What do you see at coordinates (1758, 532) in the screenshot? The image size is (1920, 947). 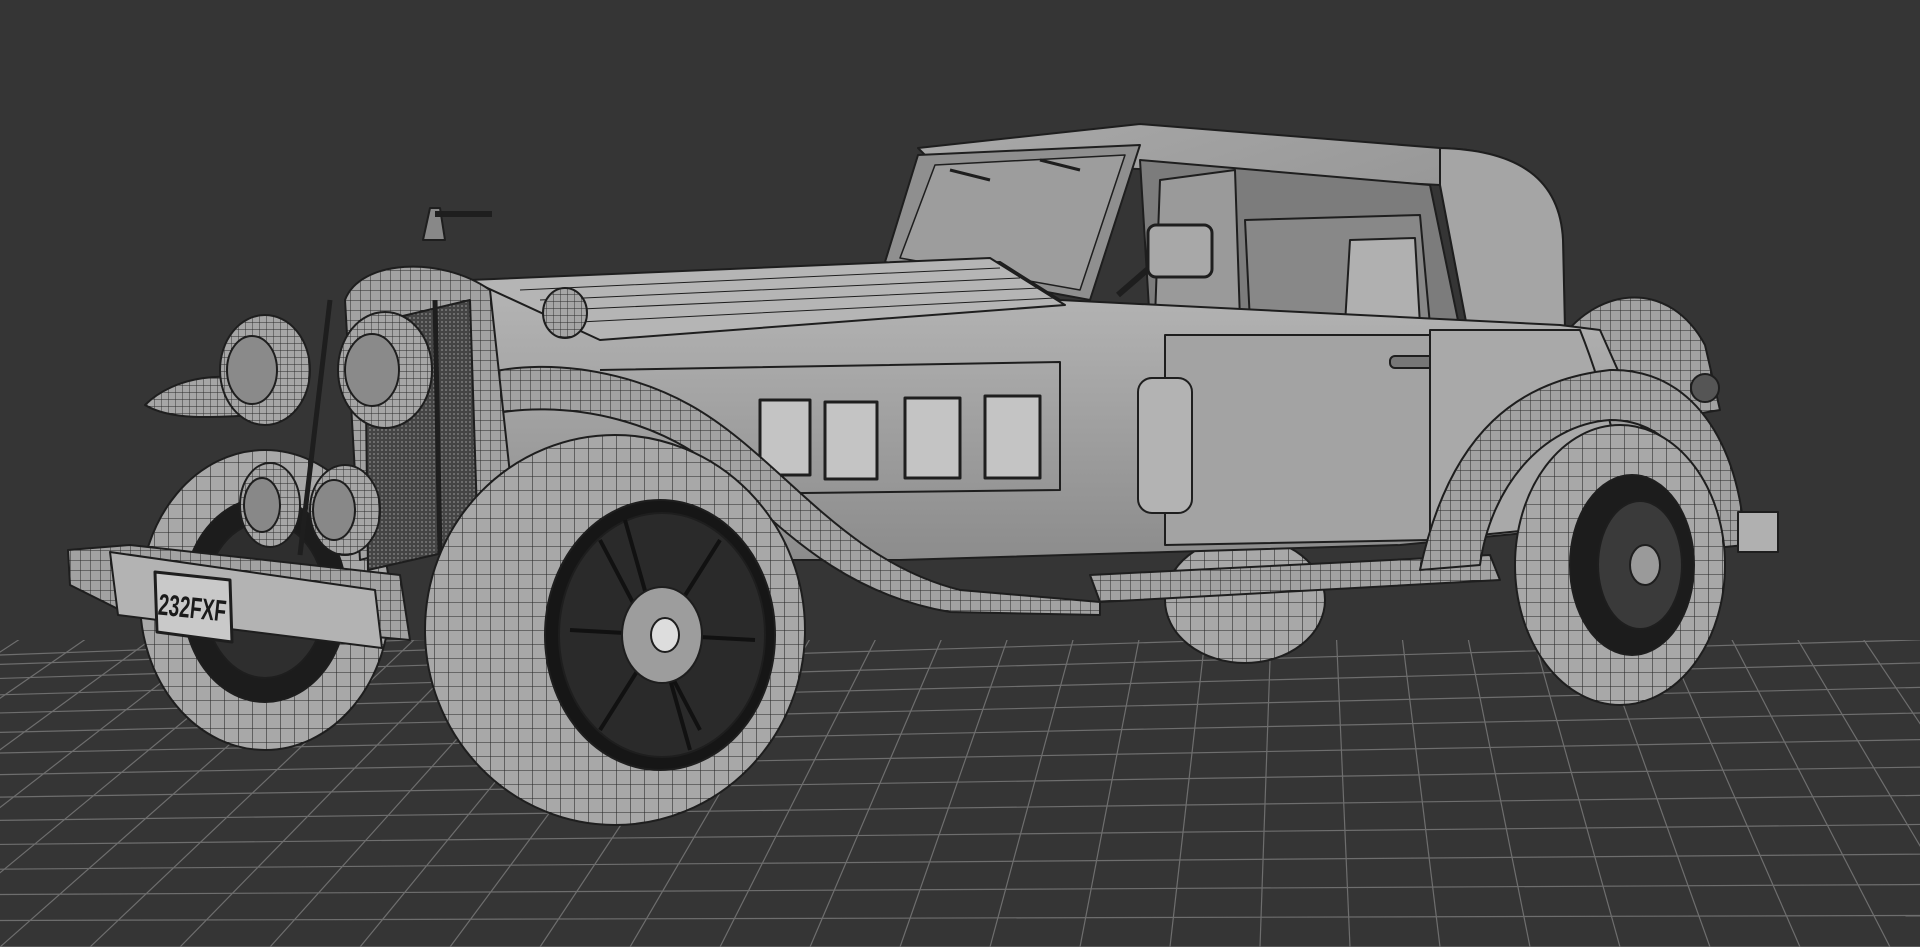 I see `rear-bumper` at bounding box center [1758, 532].